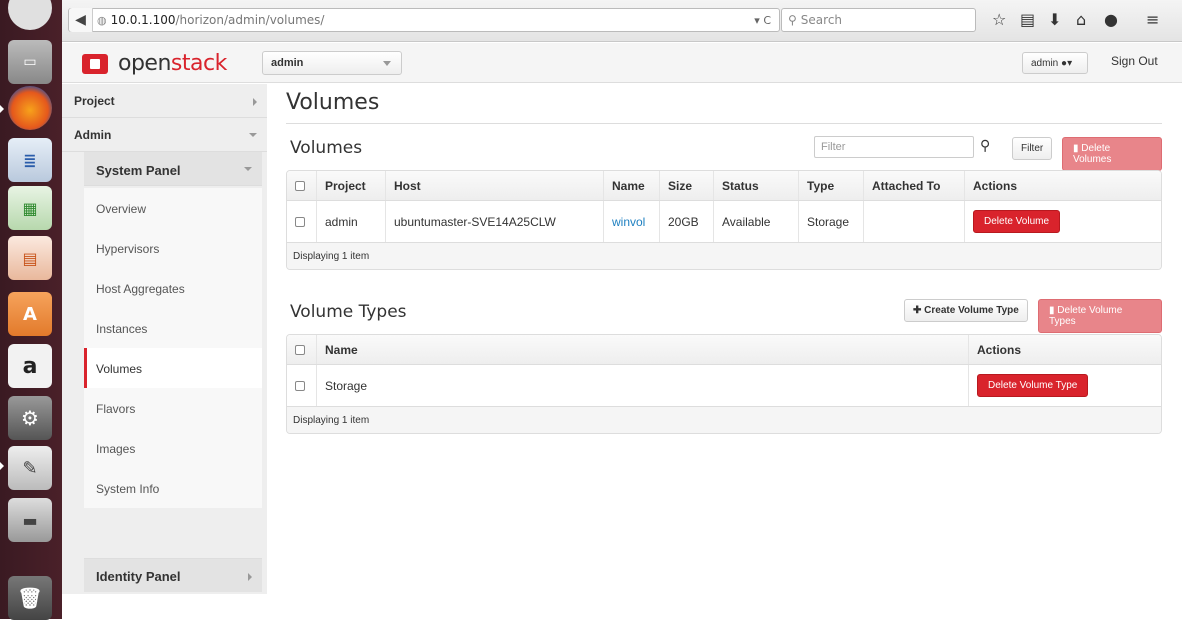 The height and width of the screenshot is (620, 1182). Describe the element at coordinates (30, 314) in the screenshot. I see `software-center-icon: A` at that location.